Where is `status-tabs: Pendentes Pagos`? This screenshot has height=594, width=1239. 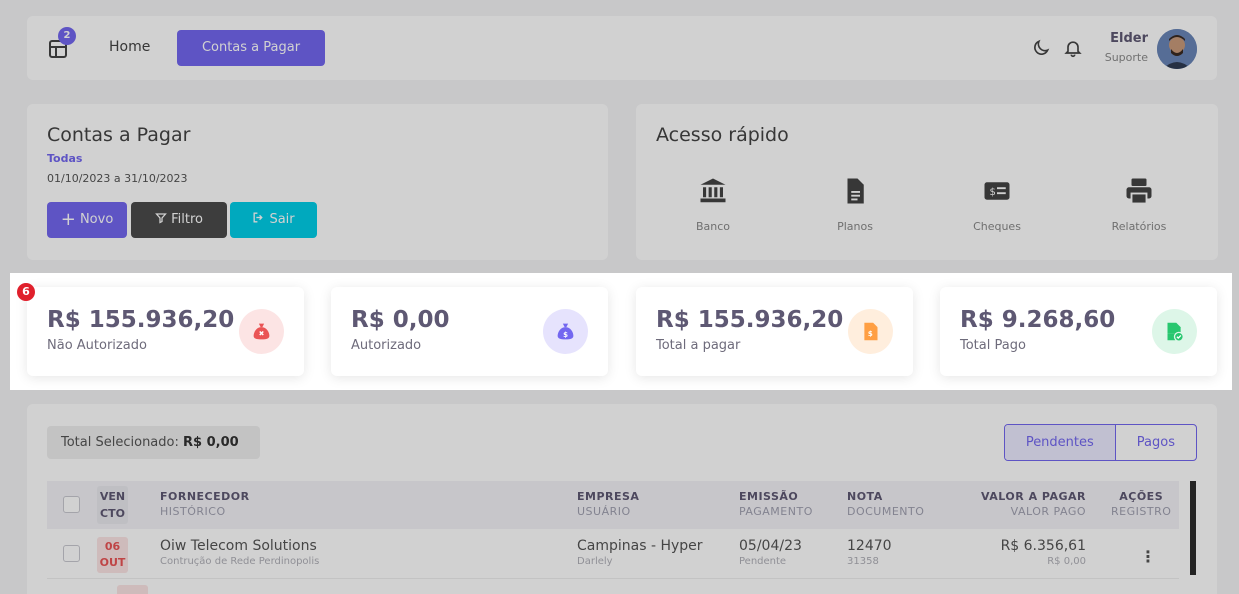
status-tabs: Pendentes Pagos is located at coordinates (1100, 442).